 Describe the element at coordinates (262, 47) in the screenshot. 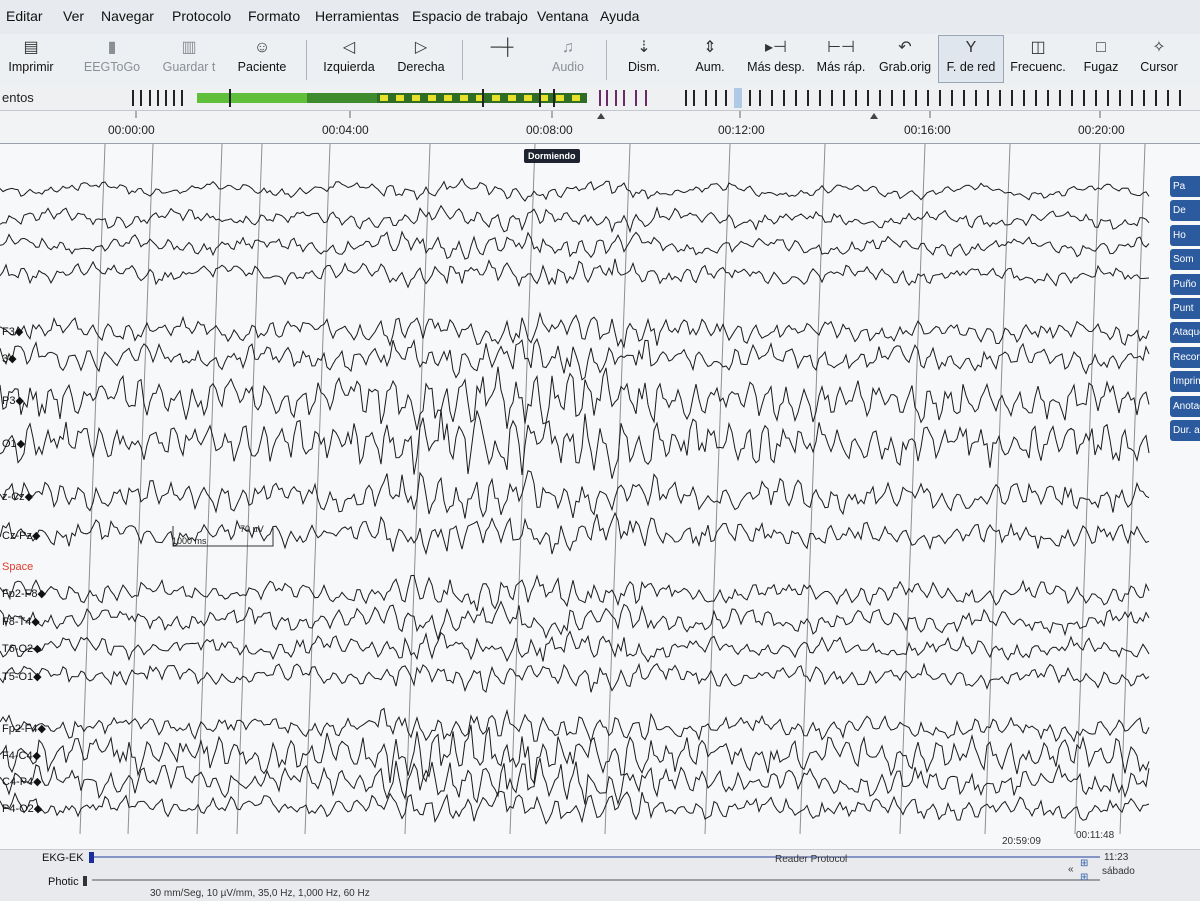

I see `patient-icon: ☺` at that location.